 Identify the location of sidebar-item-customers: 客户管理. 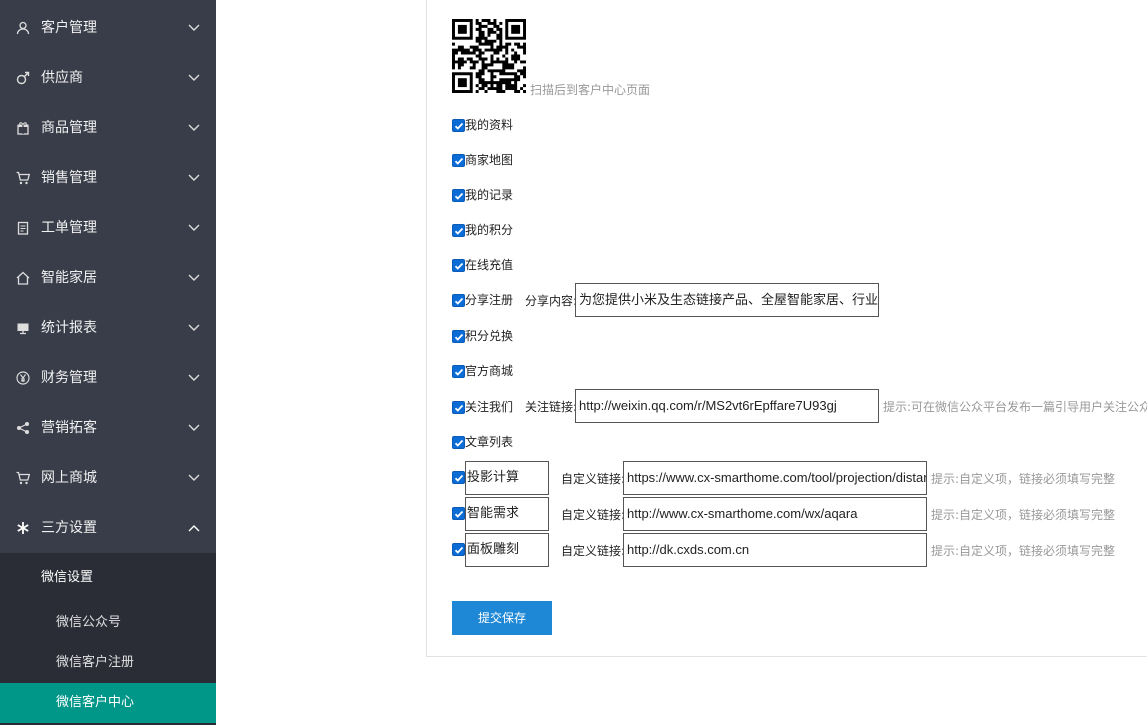
(108, 28).